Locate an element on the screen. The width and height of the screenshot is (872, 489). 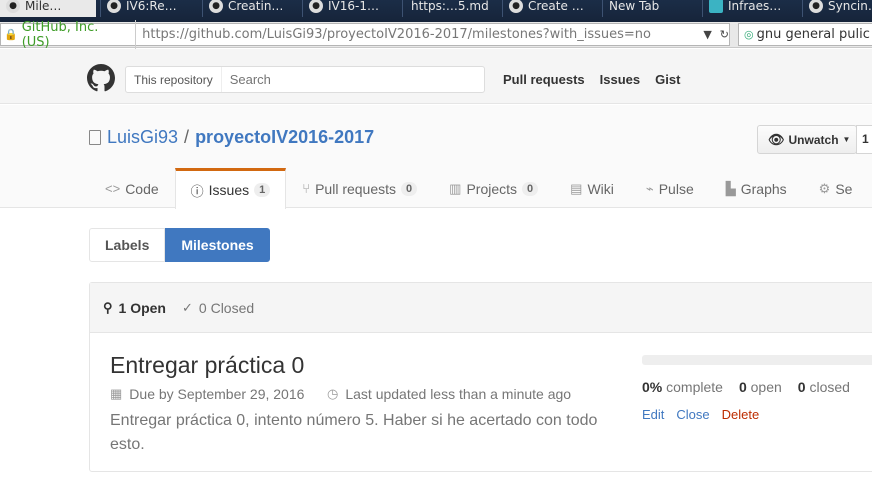
github-logo-icon is located at coordinates (101, 78).